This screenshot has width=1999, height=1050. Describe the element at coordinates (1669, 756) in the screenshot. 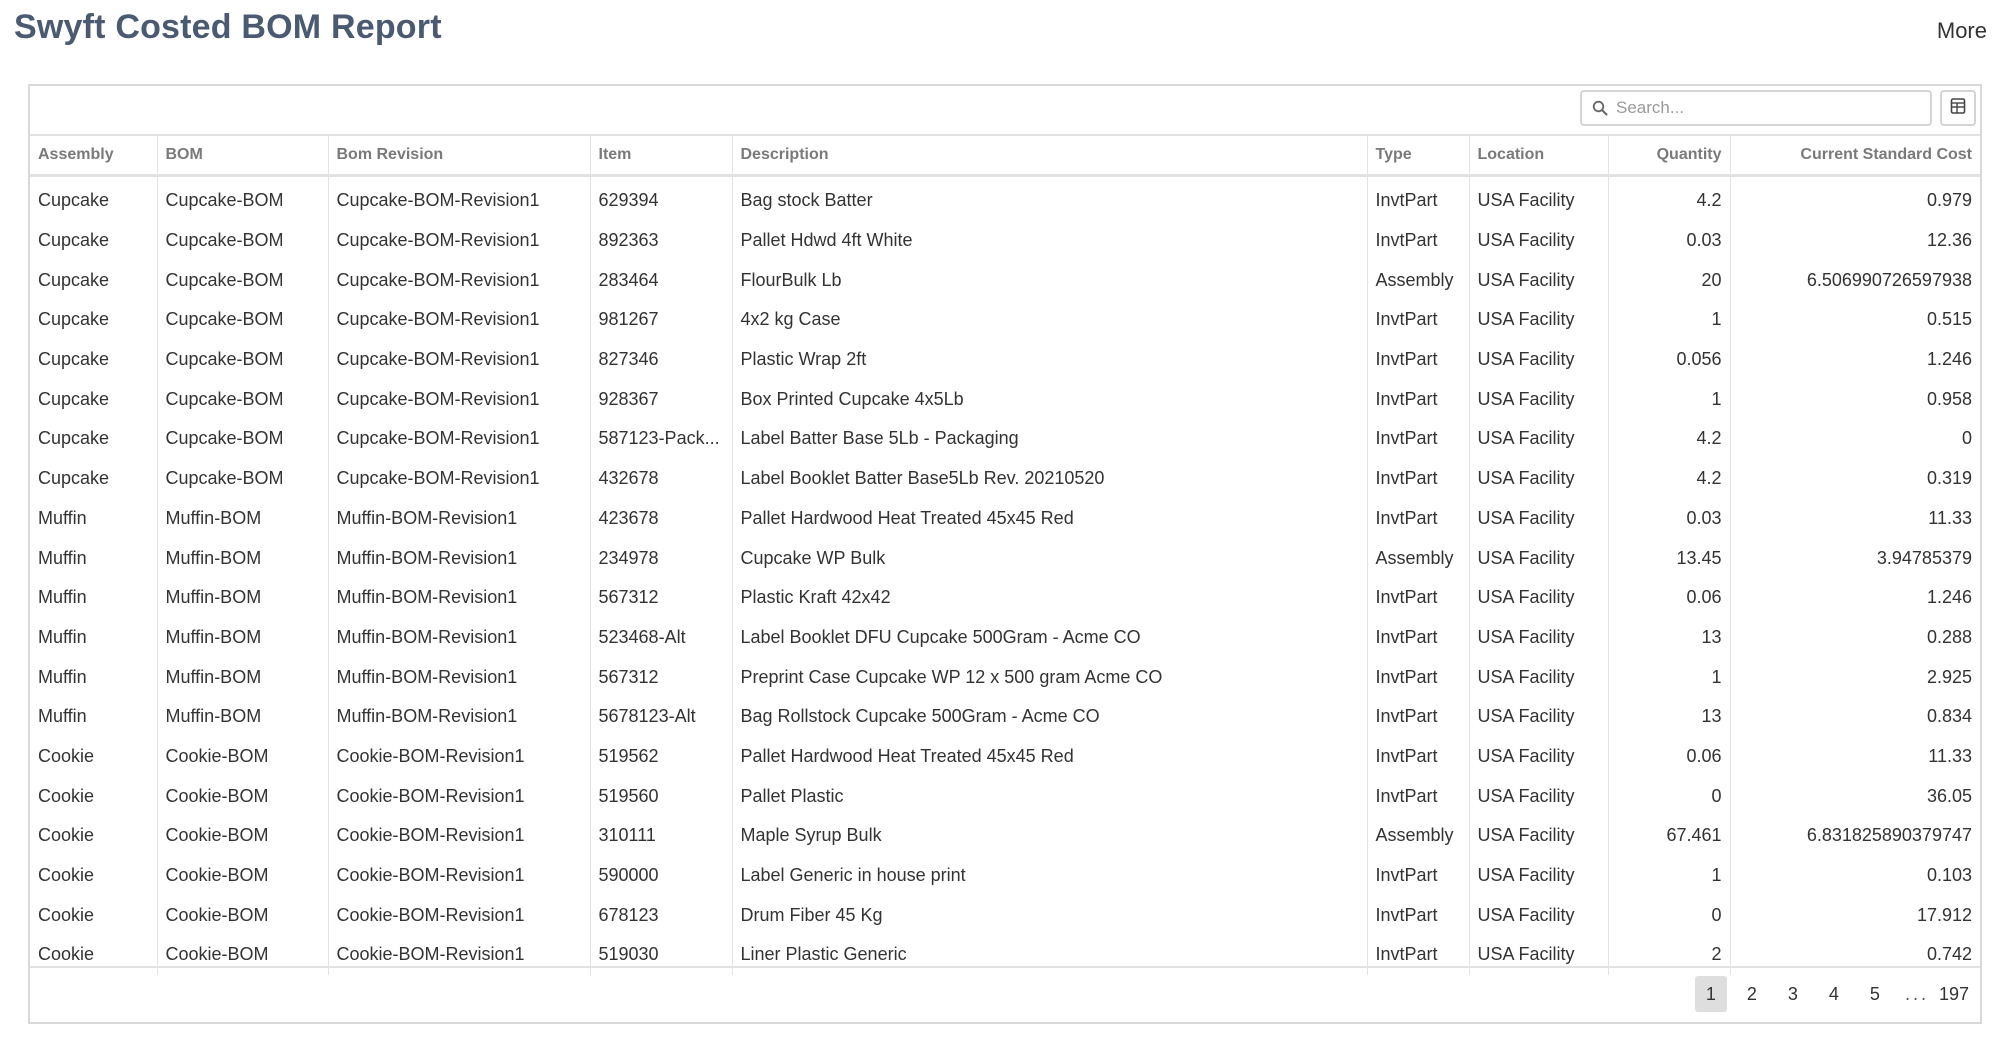

I see `cell-quantity: 0.06` at that location.